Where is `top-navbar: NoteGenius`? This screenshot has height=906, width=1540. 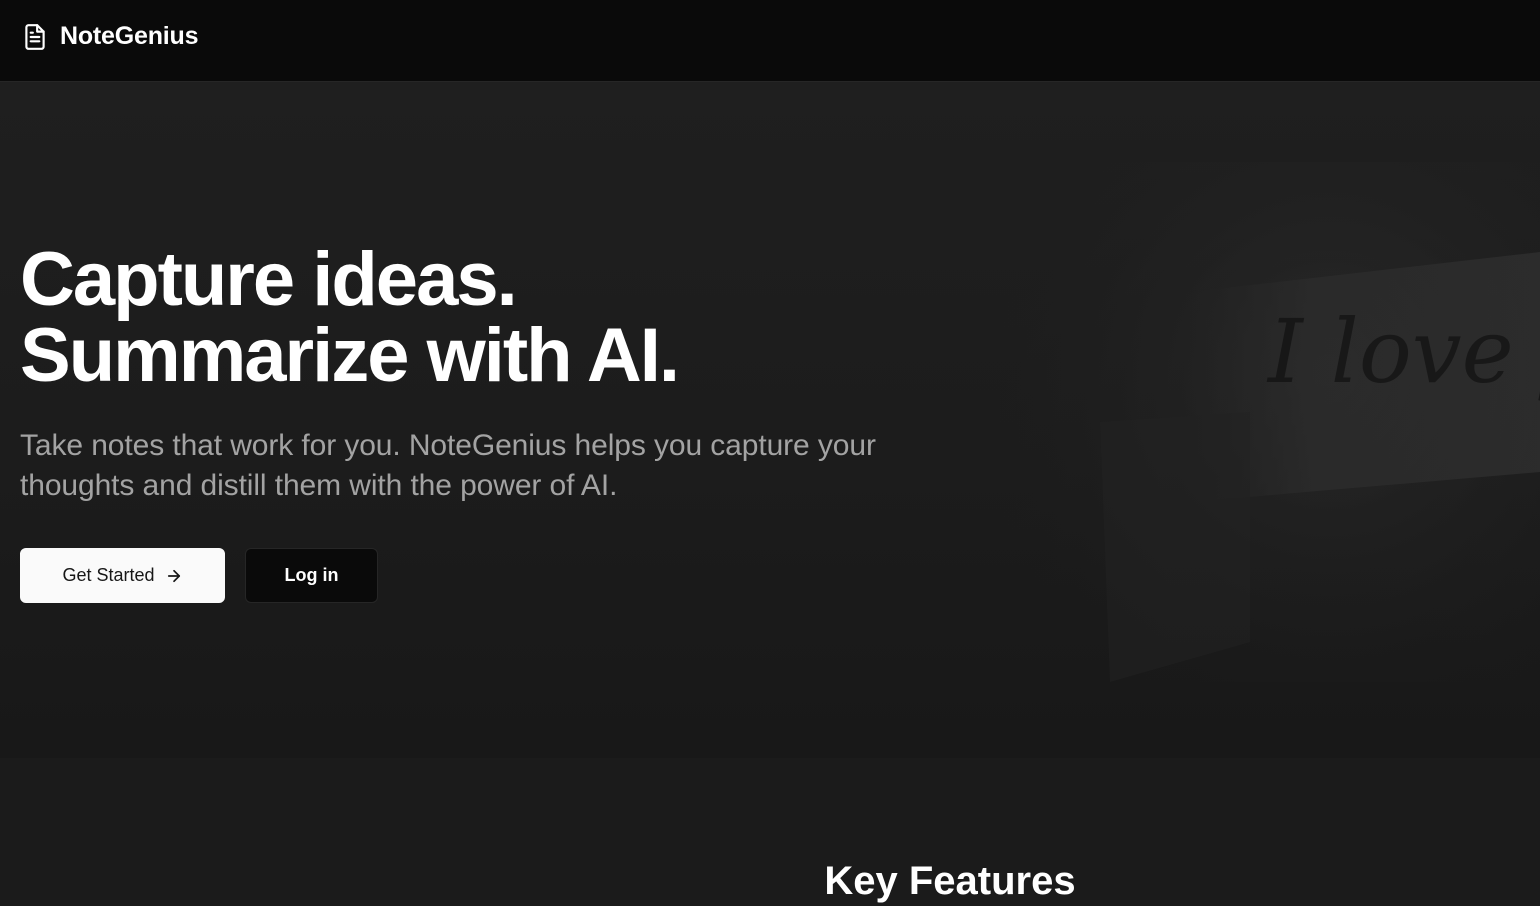
top-navbar: NoteGenius is located at coordinates (770, 41).